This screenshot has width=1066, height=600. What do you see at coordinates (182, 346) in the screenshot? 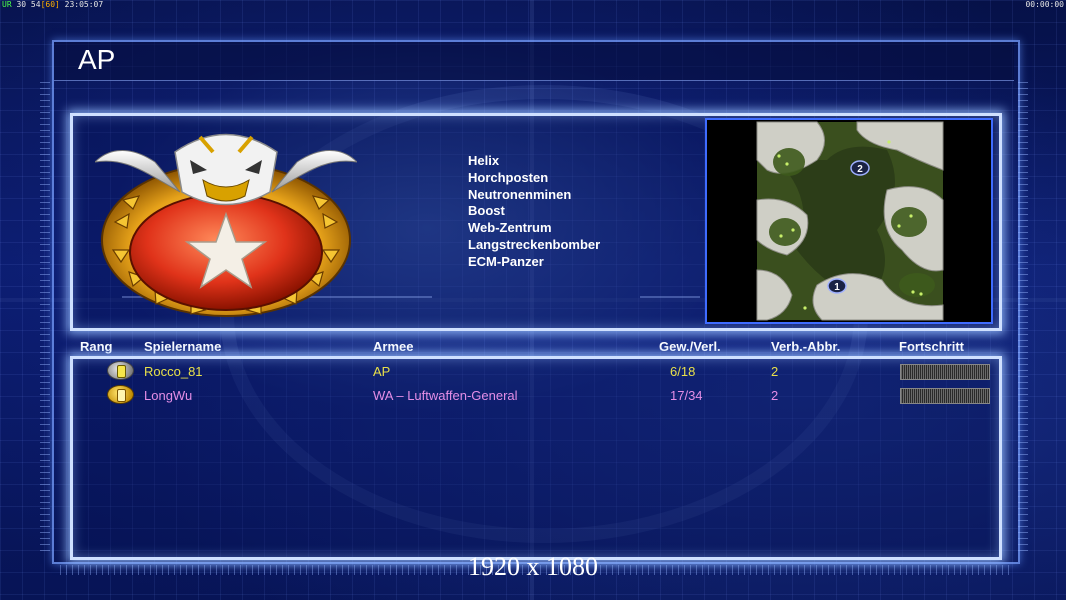
I see `column-header-player-name: Spielername` at bounding box center [182, 346].